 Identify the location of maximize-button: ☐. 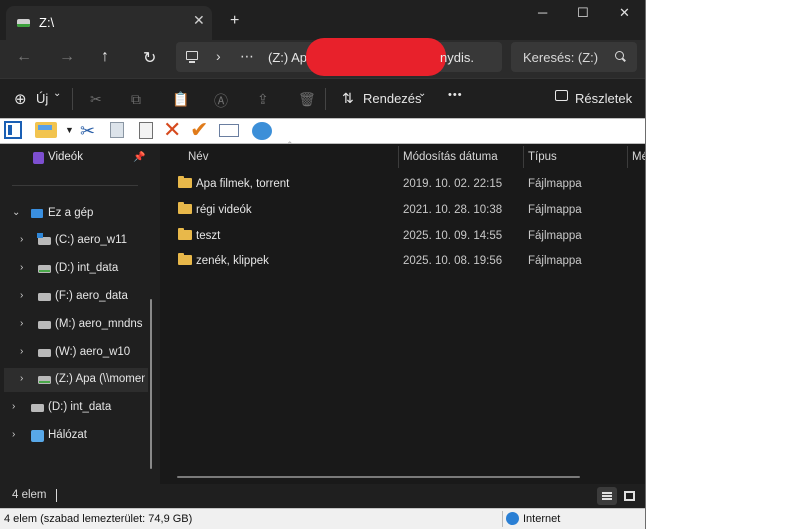
(583, 13).